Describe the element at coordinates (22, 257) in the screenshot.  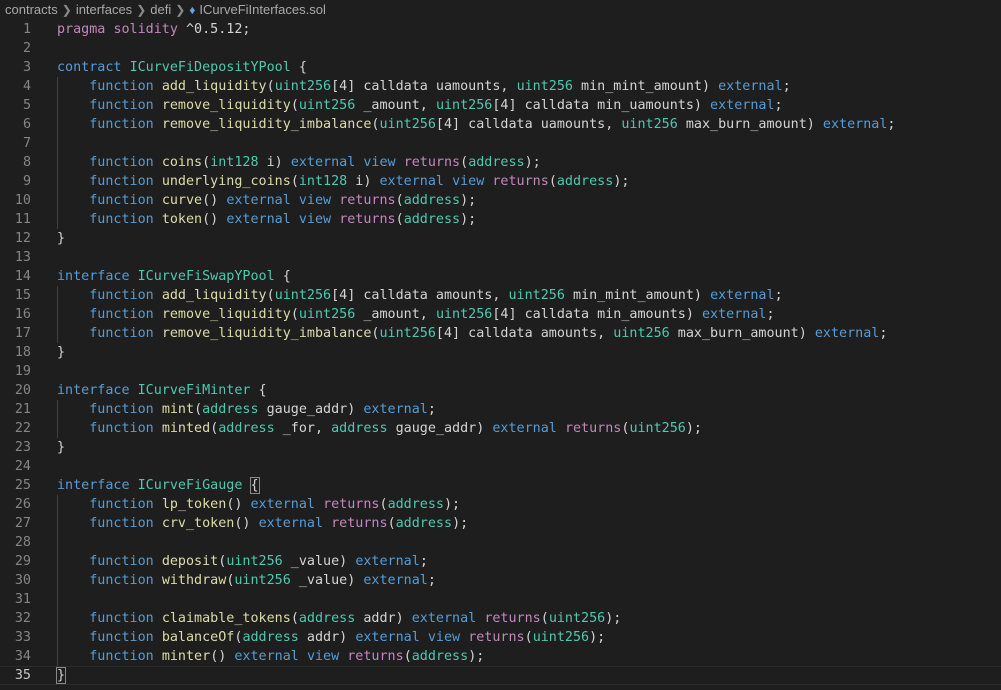
I see `line-number: 13` at that location.